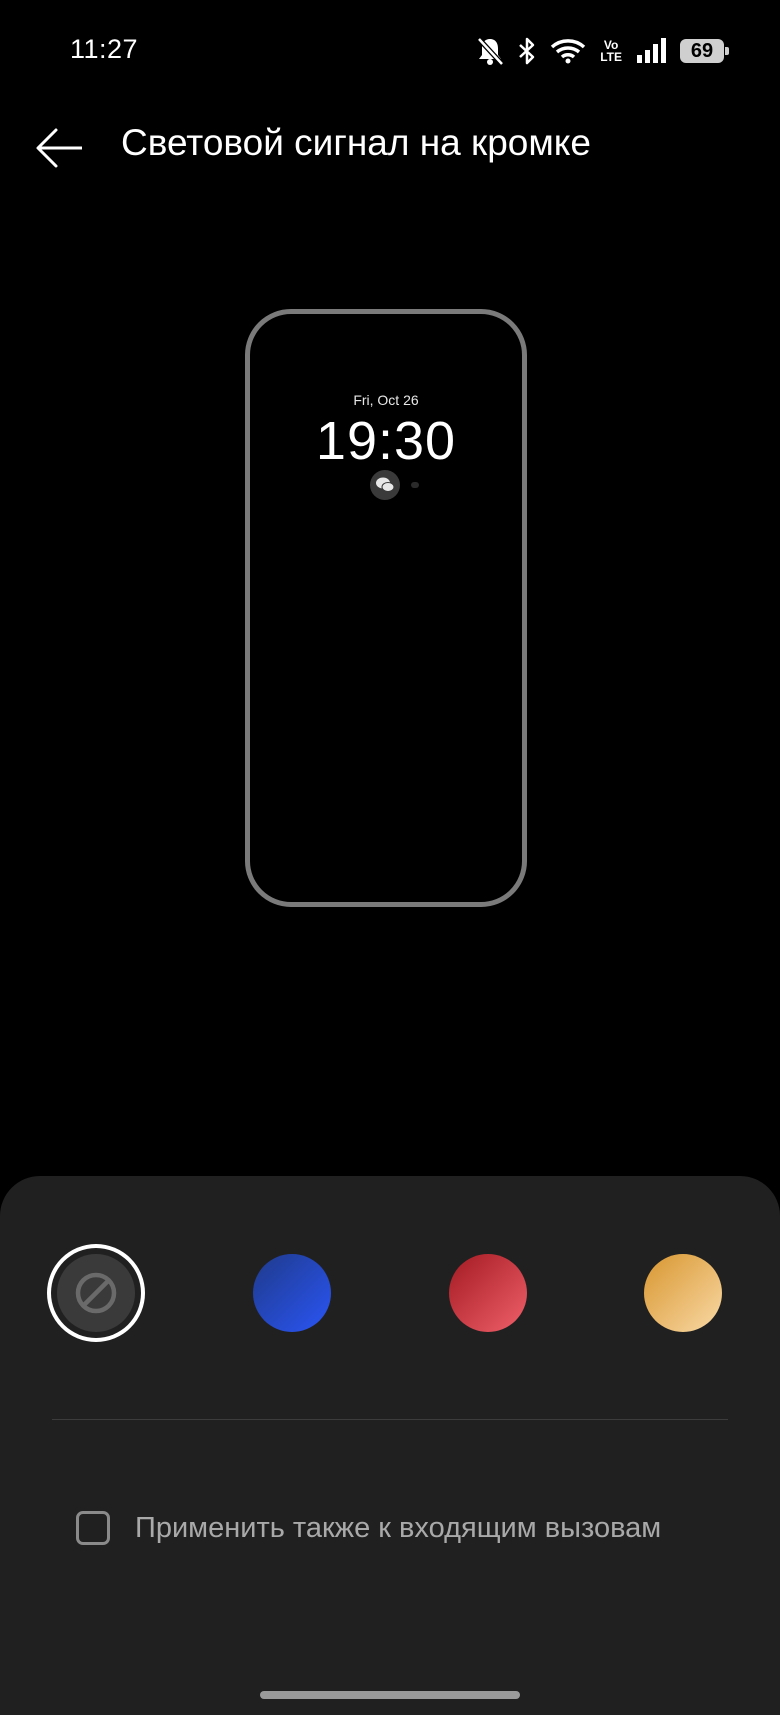  Describe the element at coordinates (611, 57) in the screenshot. I see `volte-bottom-label: LTE` at that location.